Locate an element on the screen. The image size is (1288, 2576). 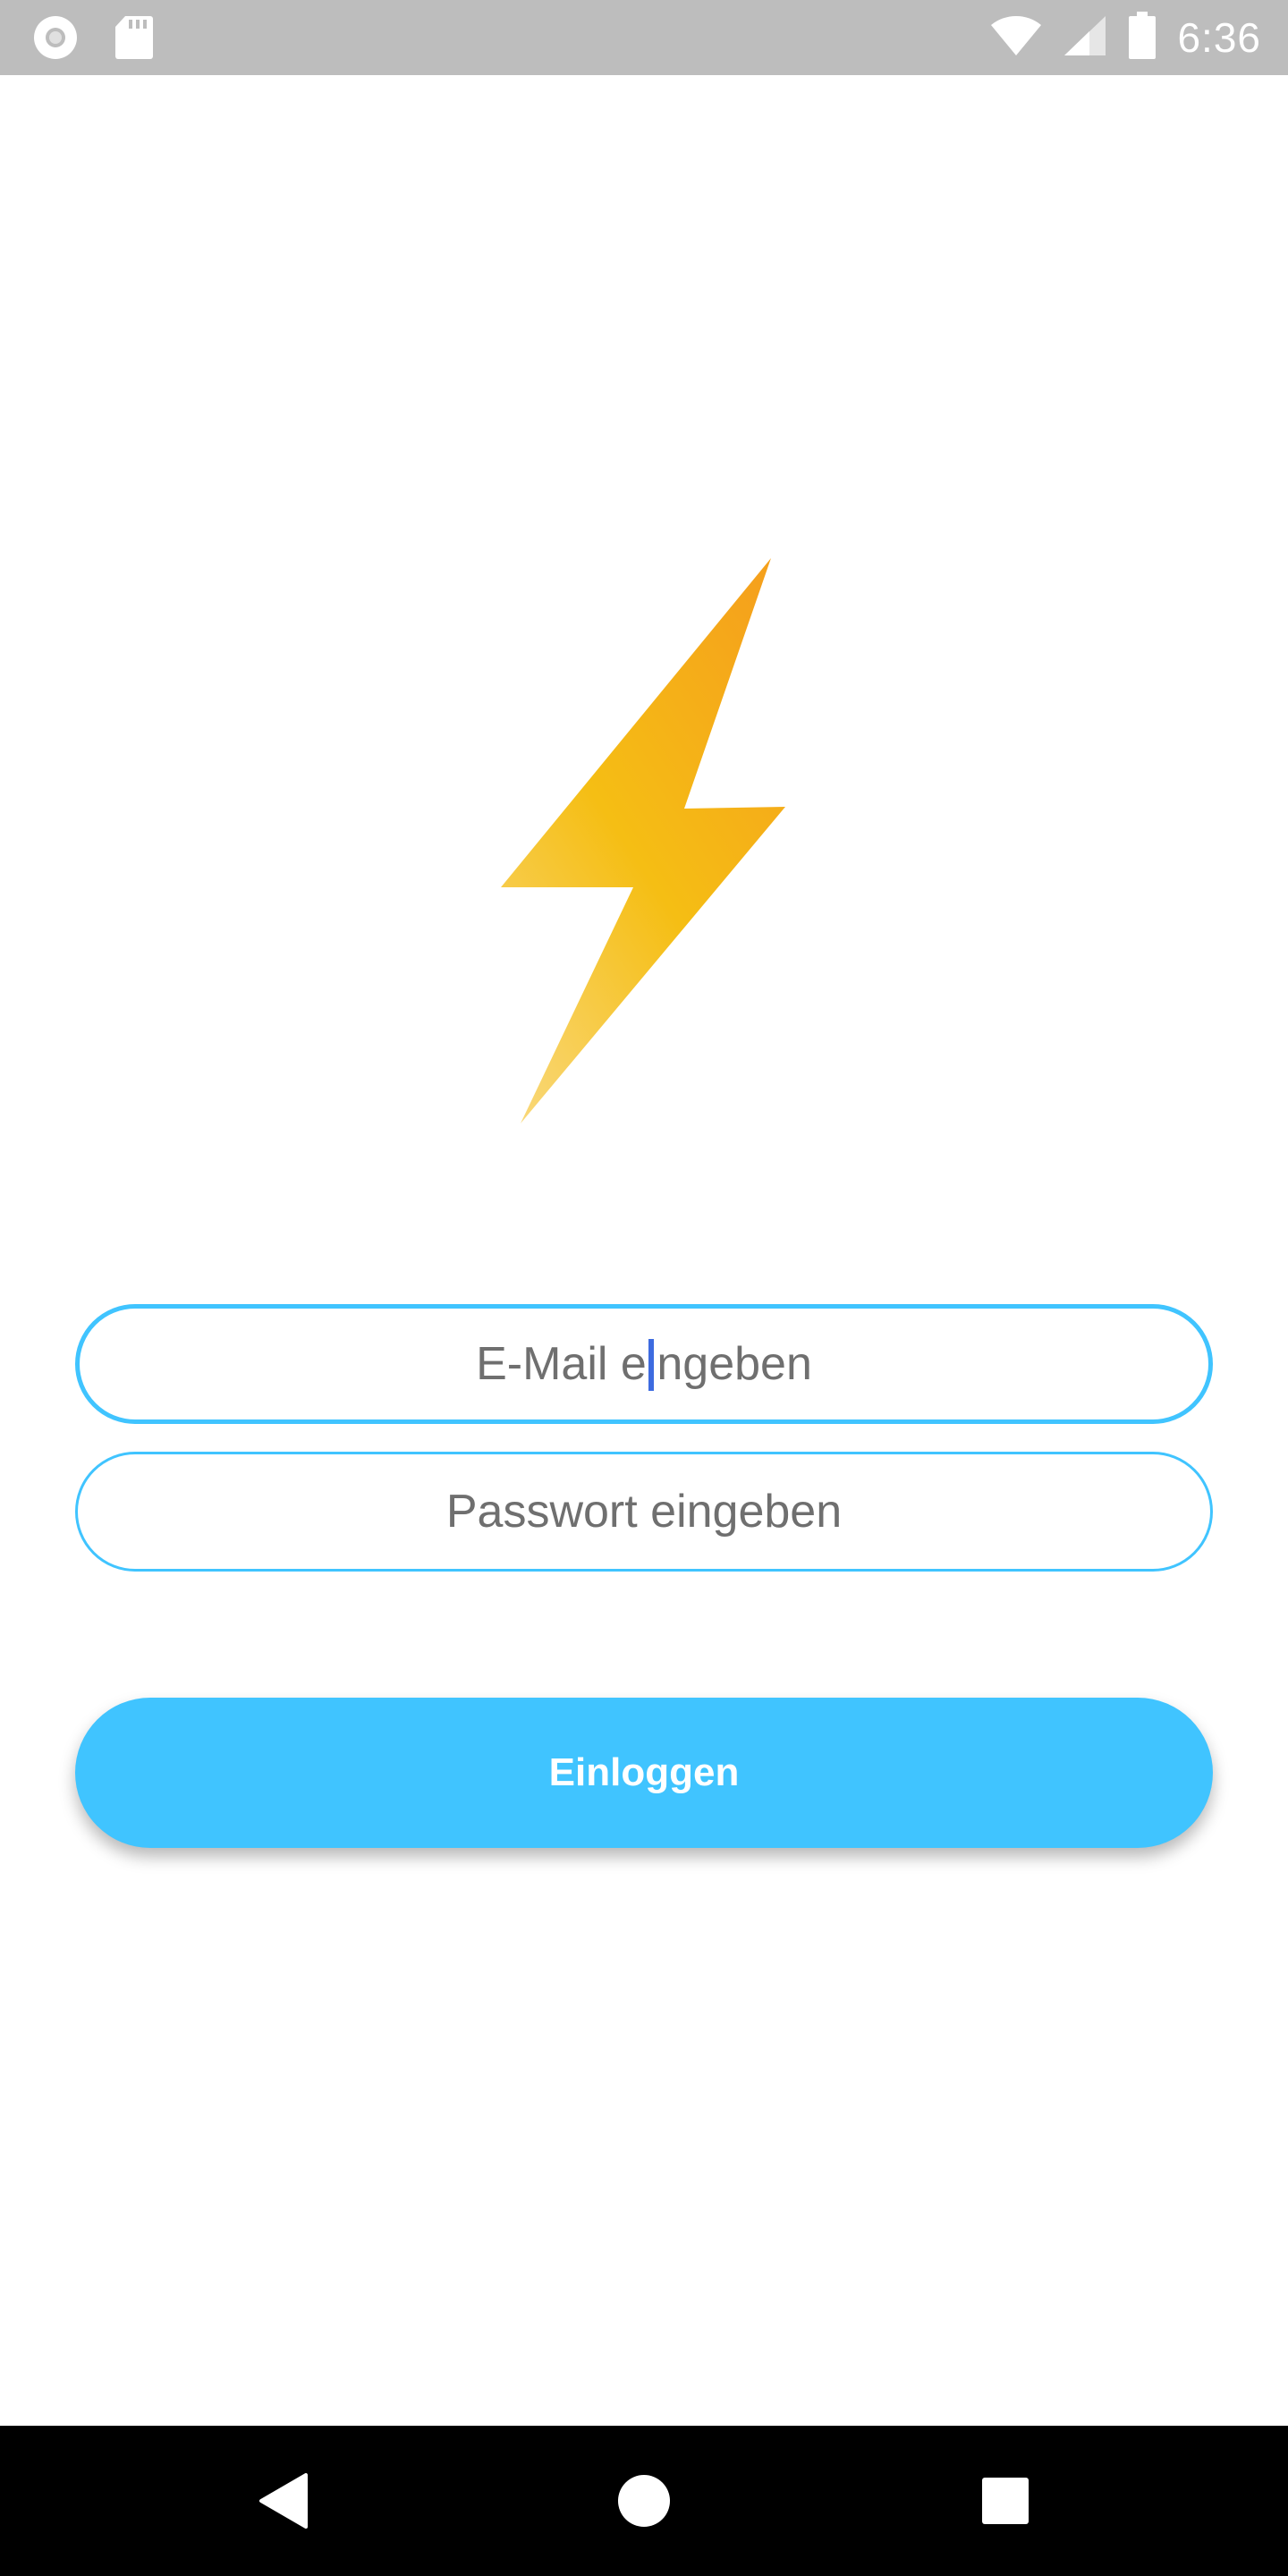
back-icon is located at coordinates (283, 2501).